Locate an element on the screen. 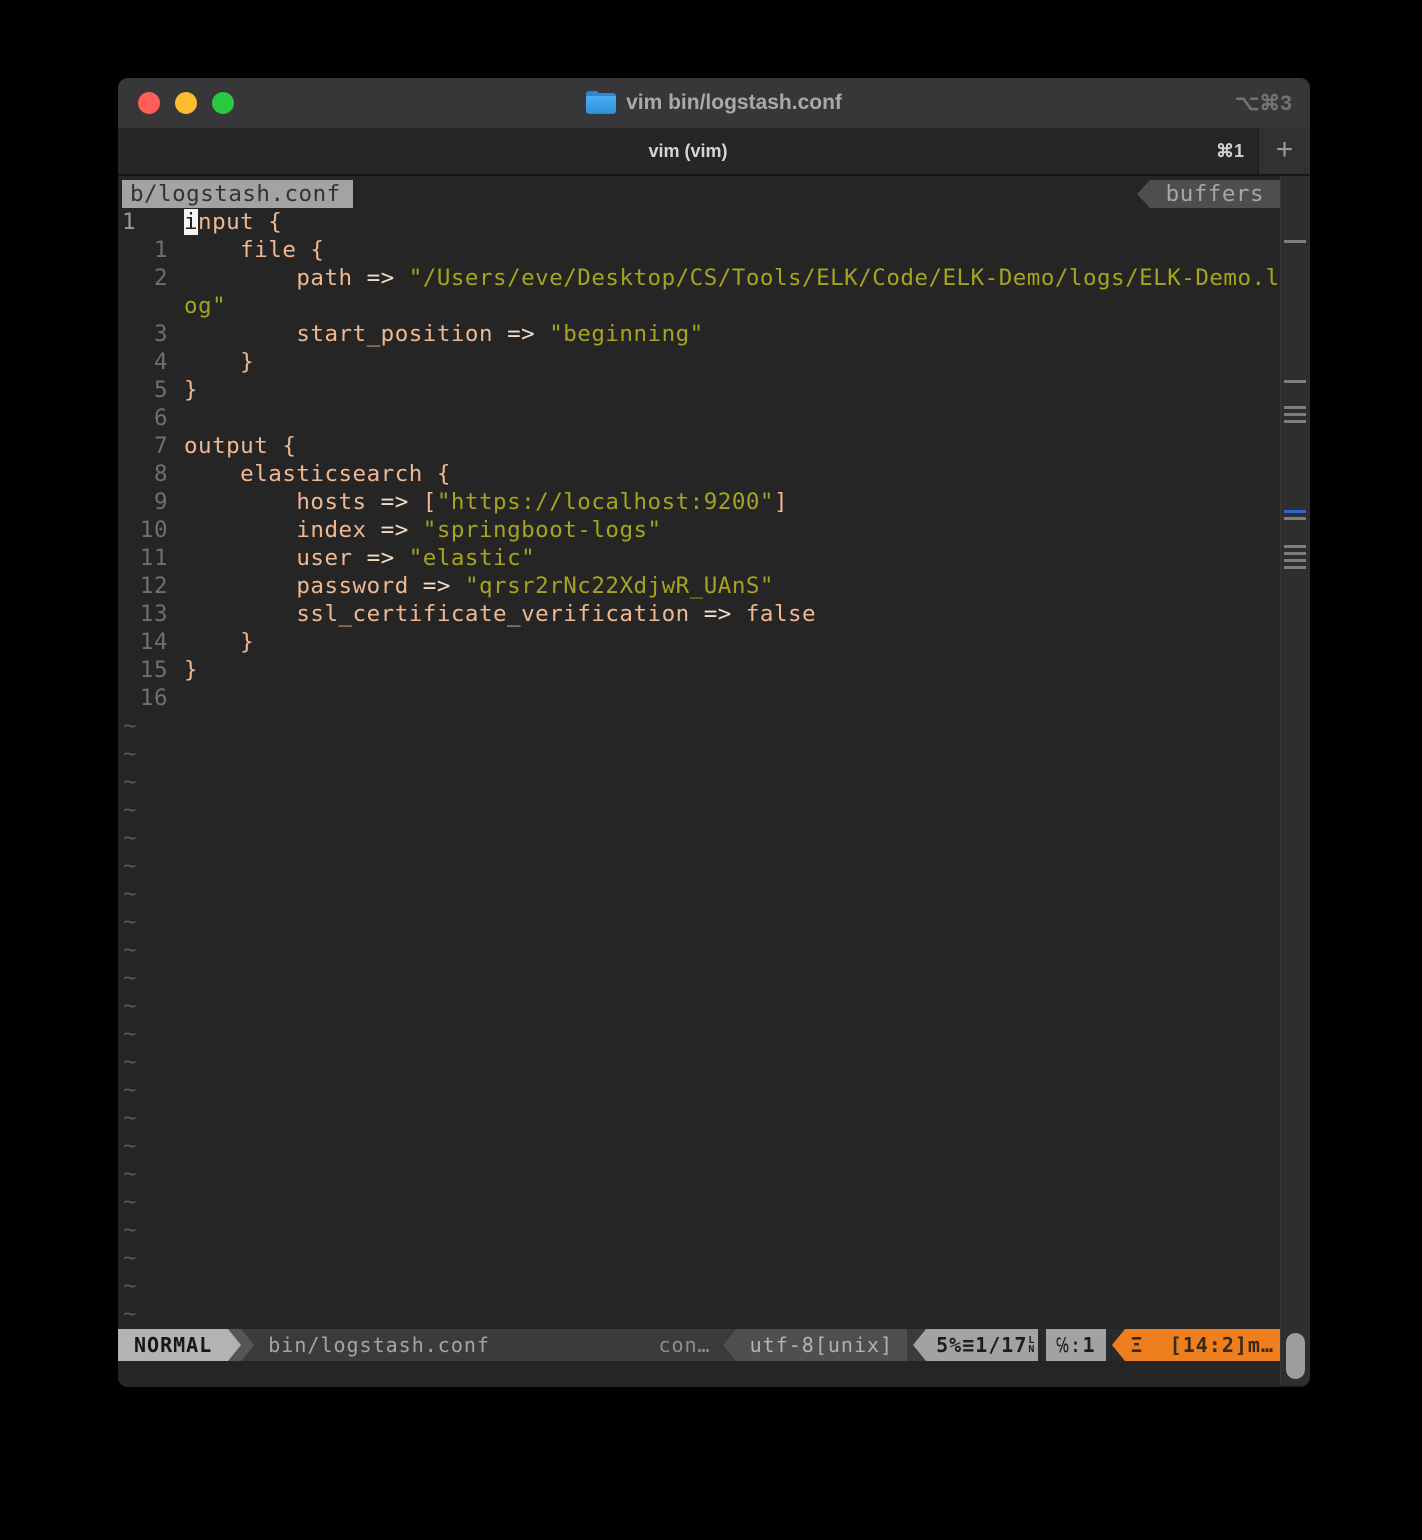  vim-command-line is located at coordinates (714, 1373).